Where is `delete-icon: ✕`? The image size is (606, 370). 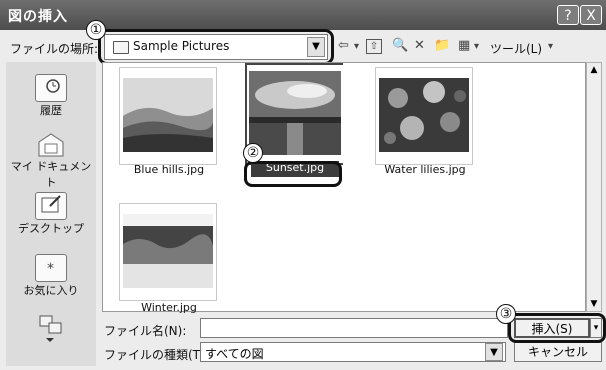
delete-icon: ✕ is located at coordinates (419, 45).